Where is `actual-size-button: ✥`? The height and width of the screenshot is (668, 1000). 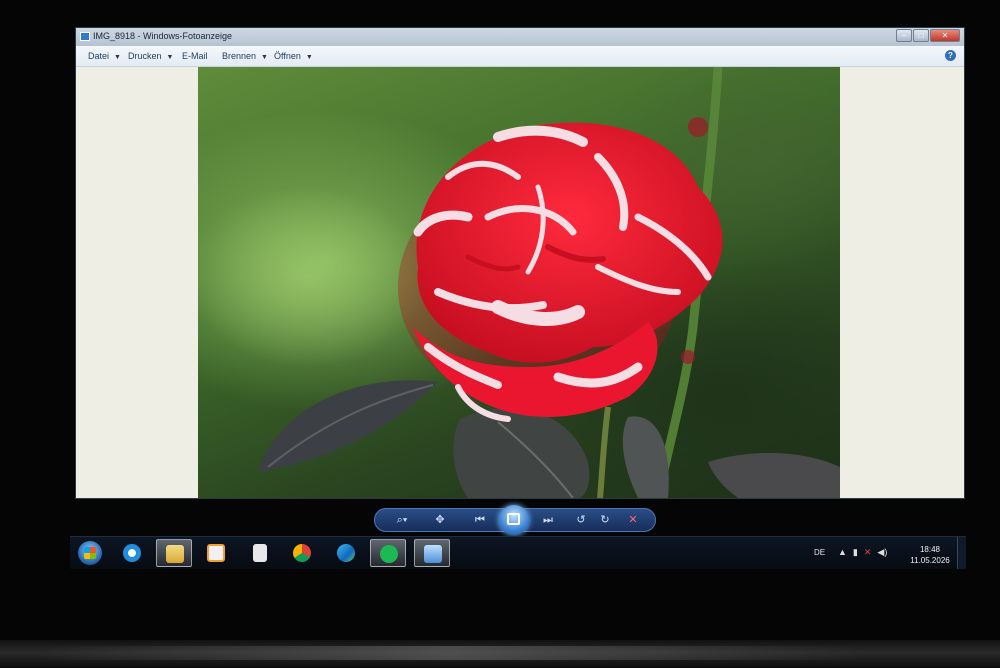
actual-size-button: ✥ is located at coordinates (440, 520).